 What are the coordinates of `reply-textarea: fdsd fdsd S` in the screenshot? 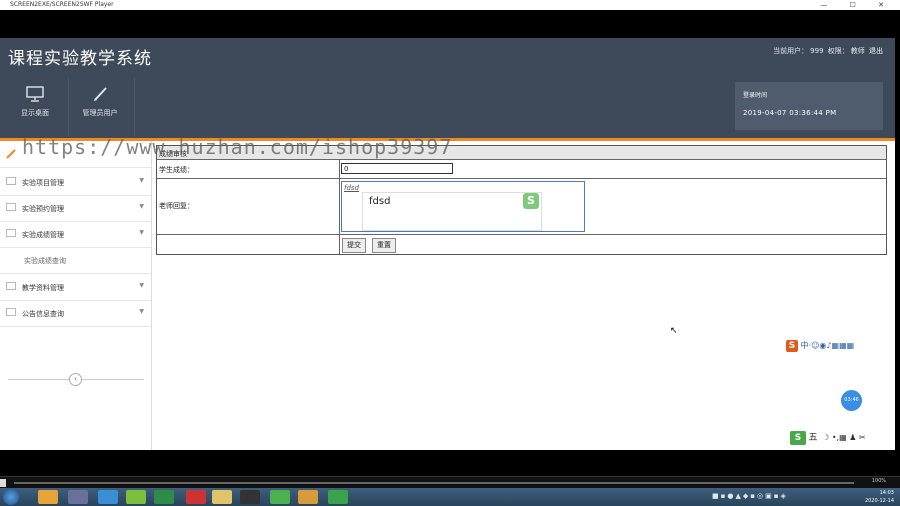 It's located at (463, 206).